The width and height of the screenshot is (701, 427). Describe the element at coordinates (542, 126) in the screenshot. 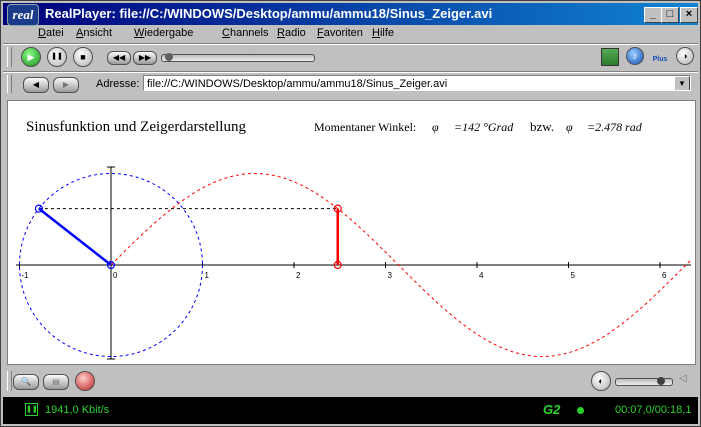

I see `bzw-label: bzw.` at that location.